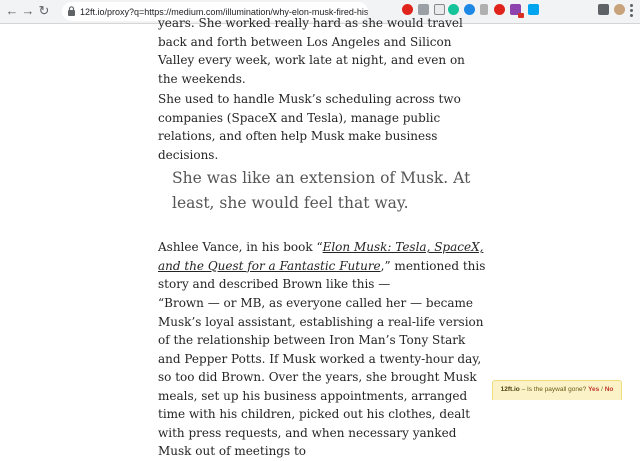  I want to click on profile-icon, so click(619, 9).